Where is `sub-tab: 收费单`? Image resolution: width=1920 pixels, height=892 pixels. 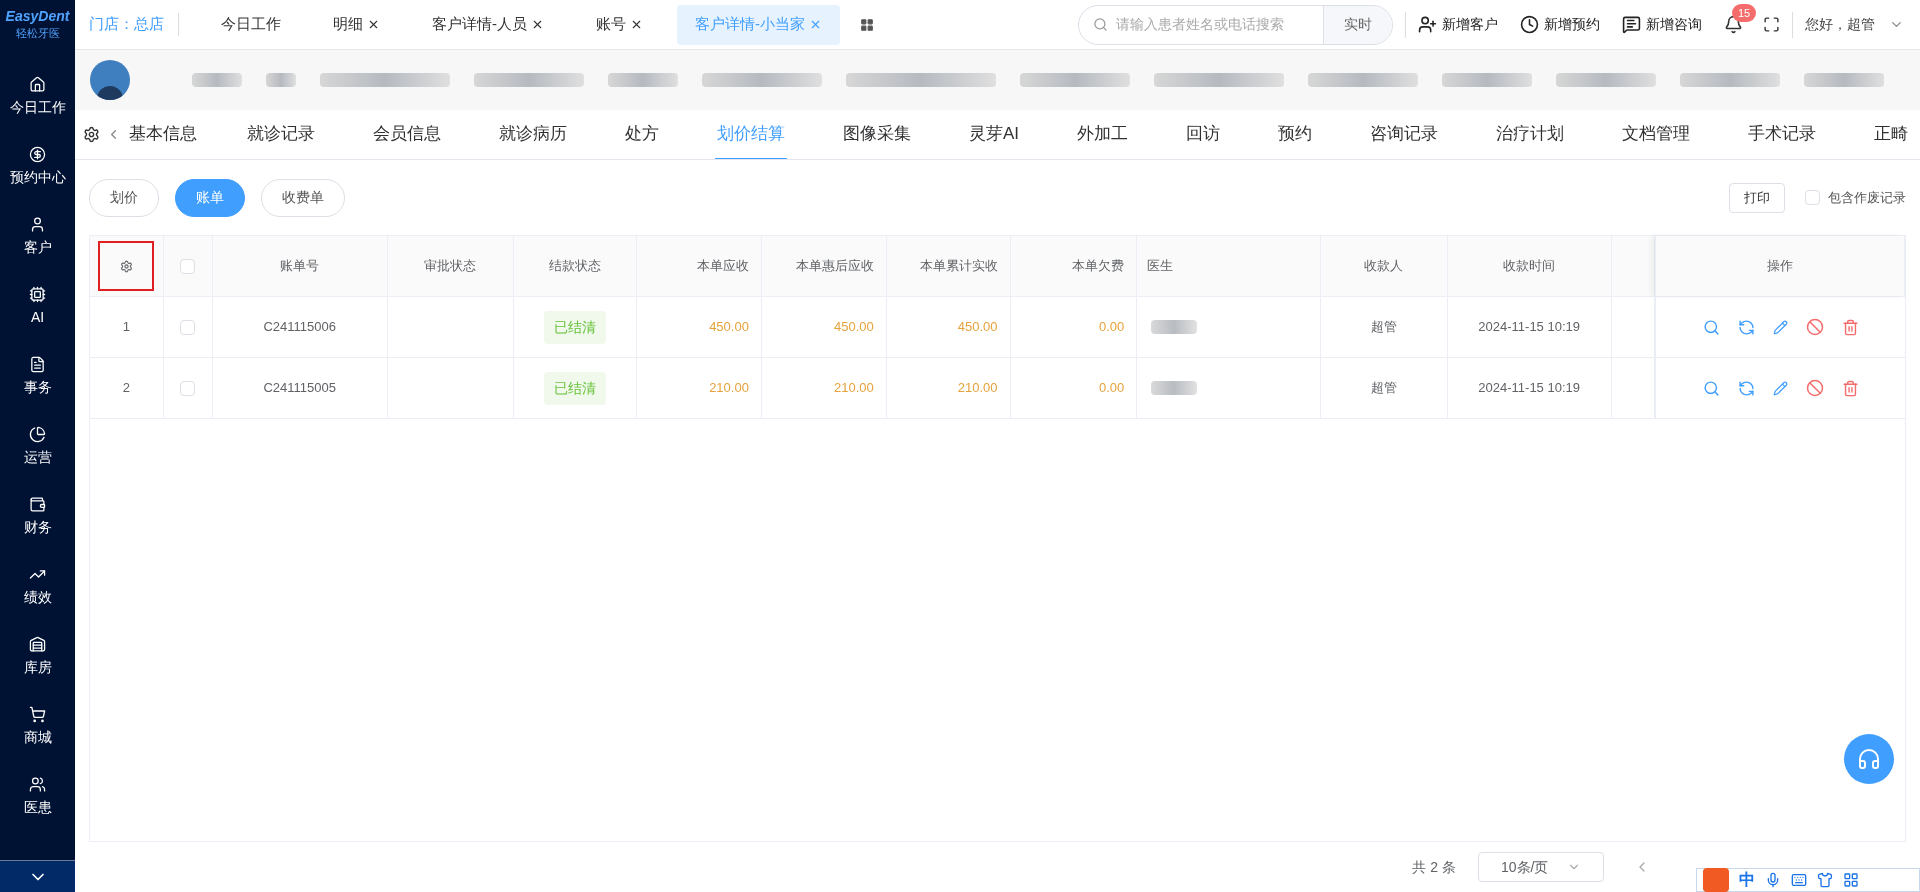
sub-tab: 收费单 is located at coordinates (303, 197).